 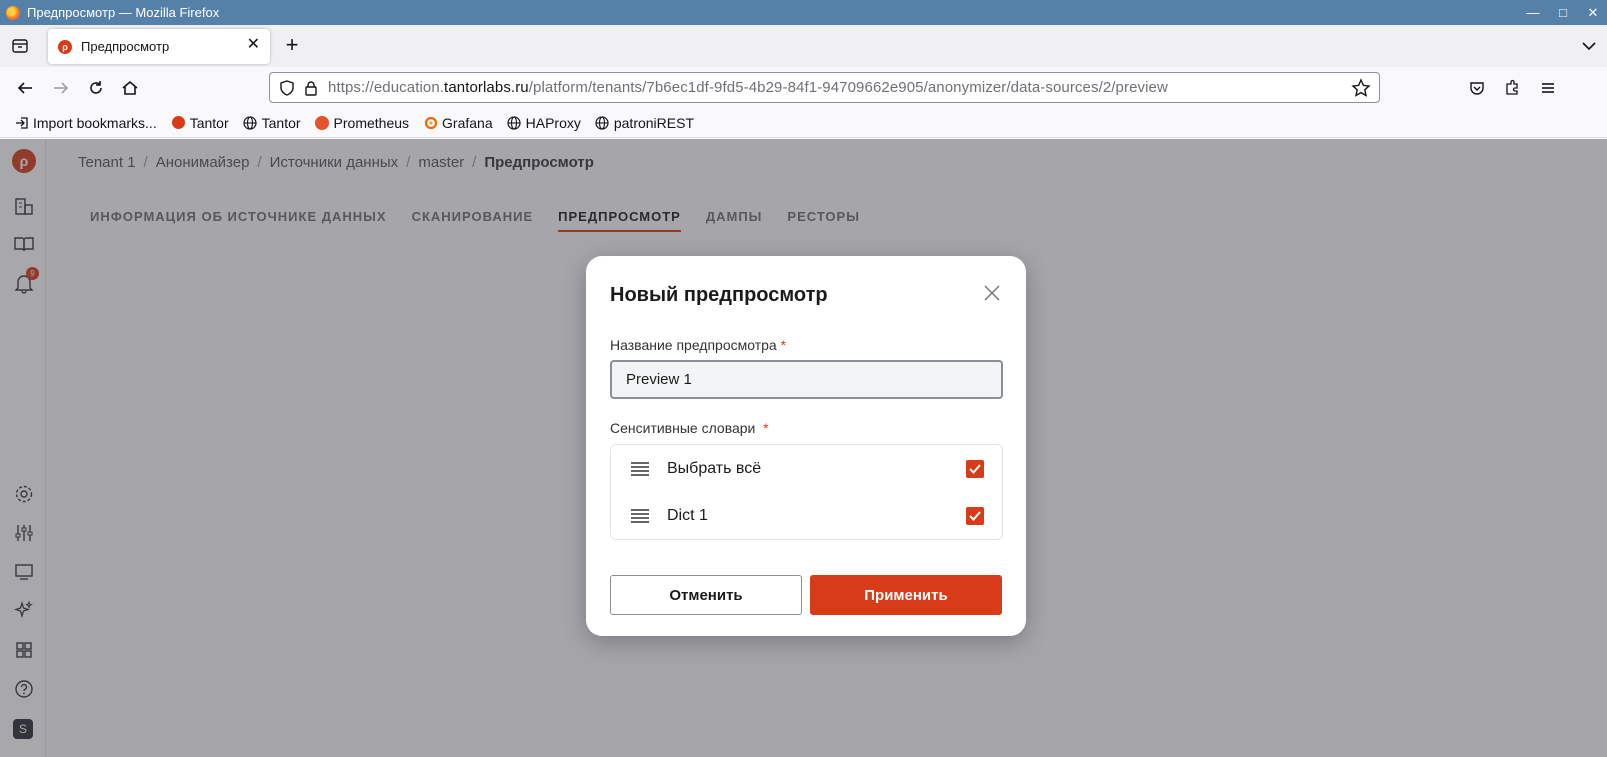 What do you see at coordinates (322, 122) in the screenshot?
I see `prometheus-icon` at bounding box center [322, 122].